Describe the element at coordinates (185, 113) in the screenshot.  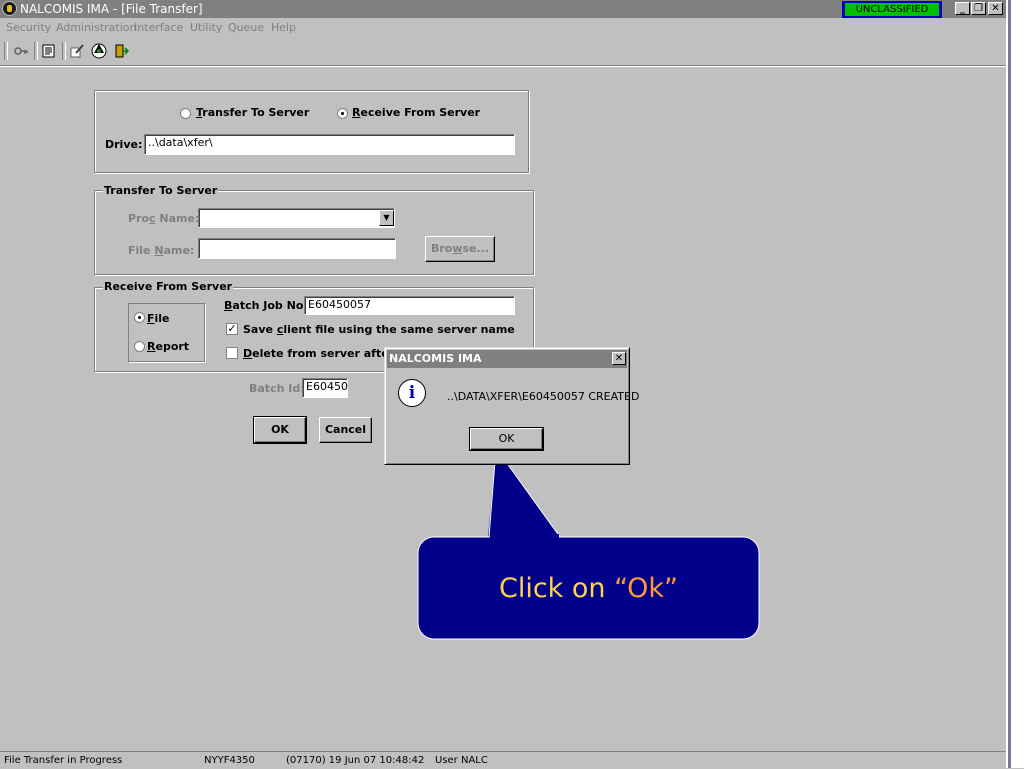
I see `transfer-to-server-radio` at that location.